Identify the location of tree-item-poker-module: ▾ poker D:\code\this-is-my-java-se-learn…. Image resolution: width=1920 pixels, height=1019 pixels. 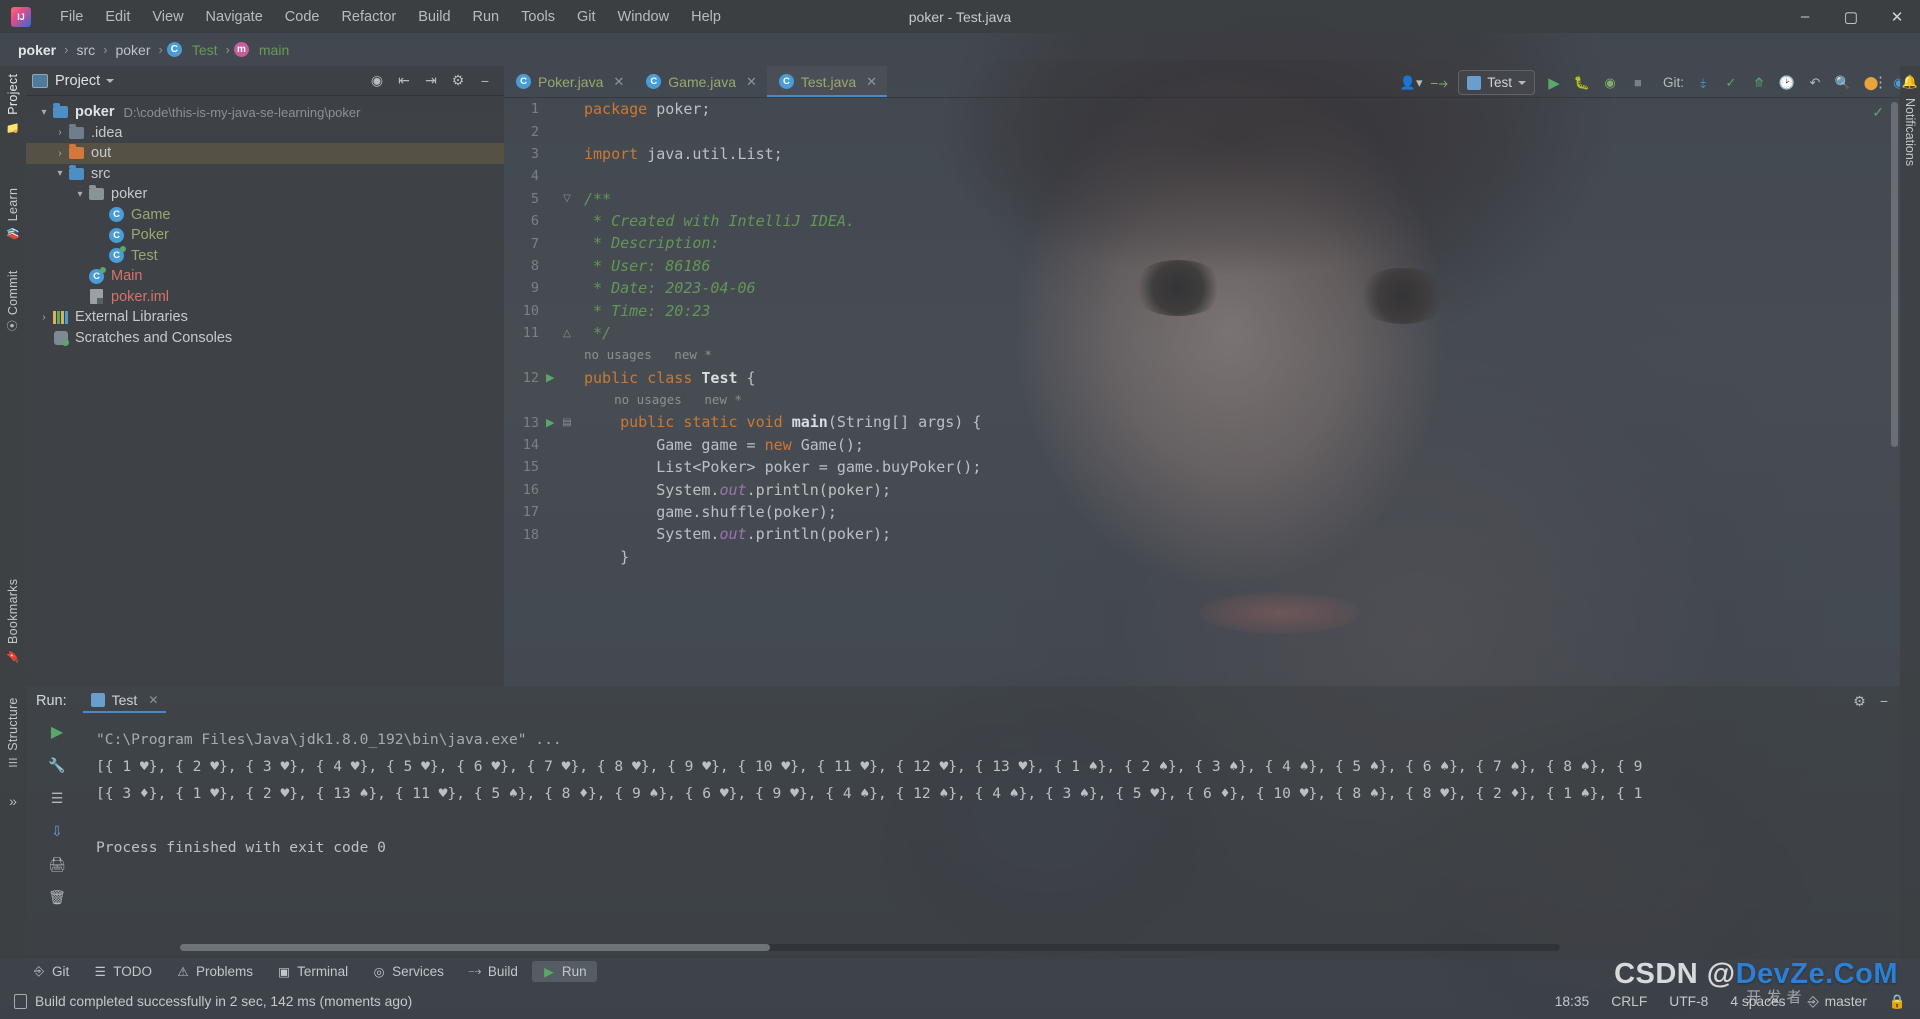
(265, 112).